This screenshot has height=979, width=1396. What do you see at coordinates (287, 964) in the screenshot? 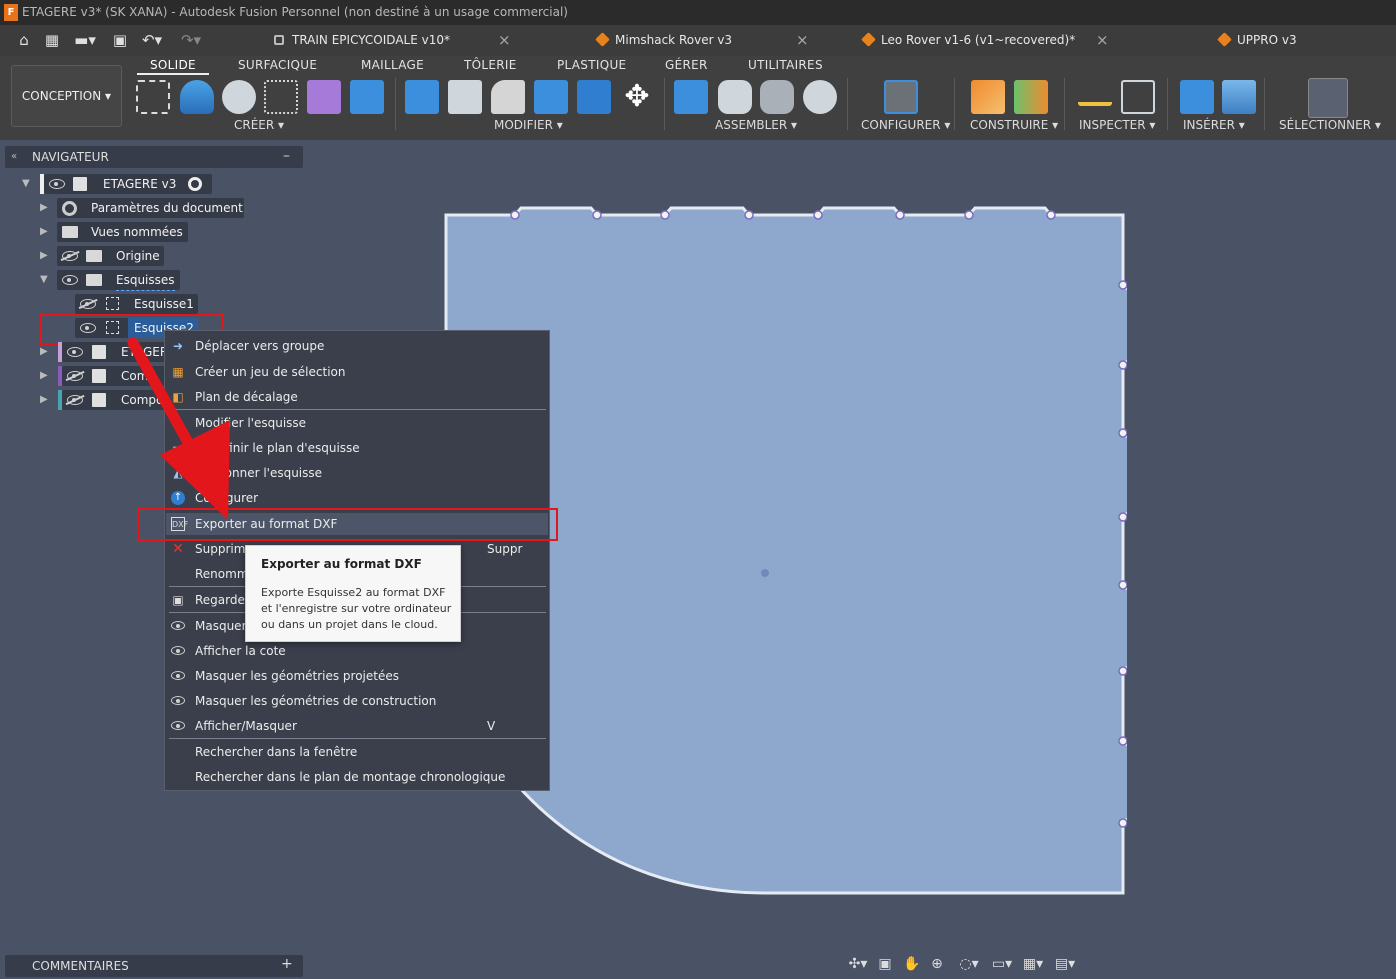
I see `add-comment-button: +` at bounding box center [287, 964].